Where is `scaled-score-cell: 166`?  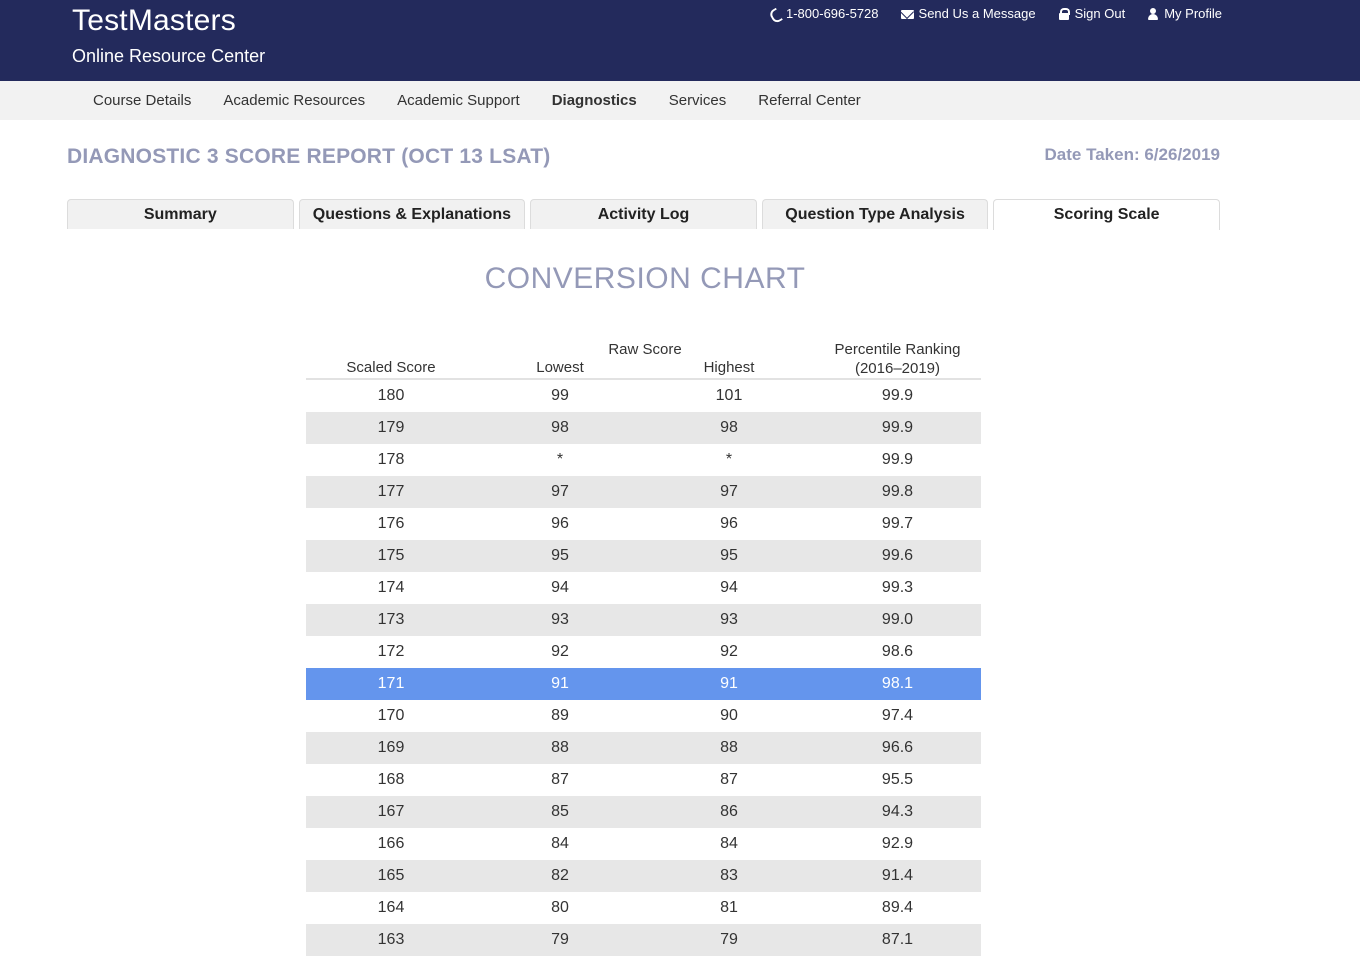
scaled-score-cell: 166 is located at coordinates (391, 843).